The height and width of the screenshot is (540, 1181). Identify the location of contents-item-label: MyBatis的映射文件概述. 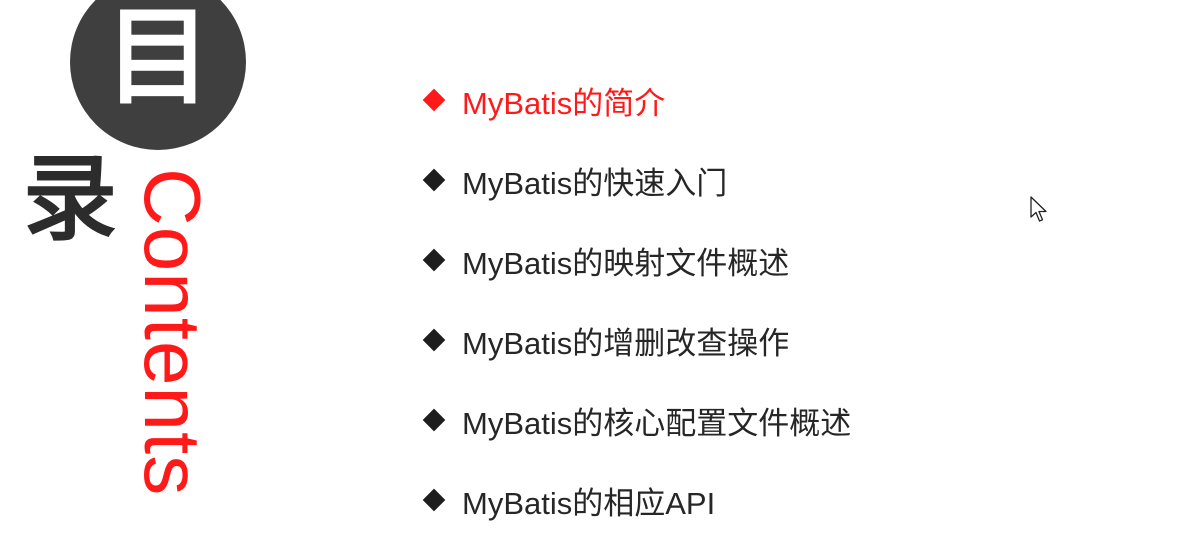
(626, 263).